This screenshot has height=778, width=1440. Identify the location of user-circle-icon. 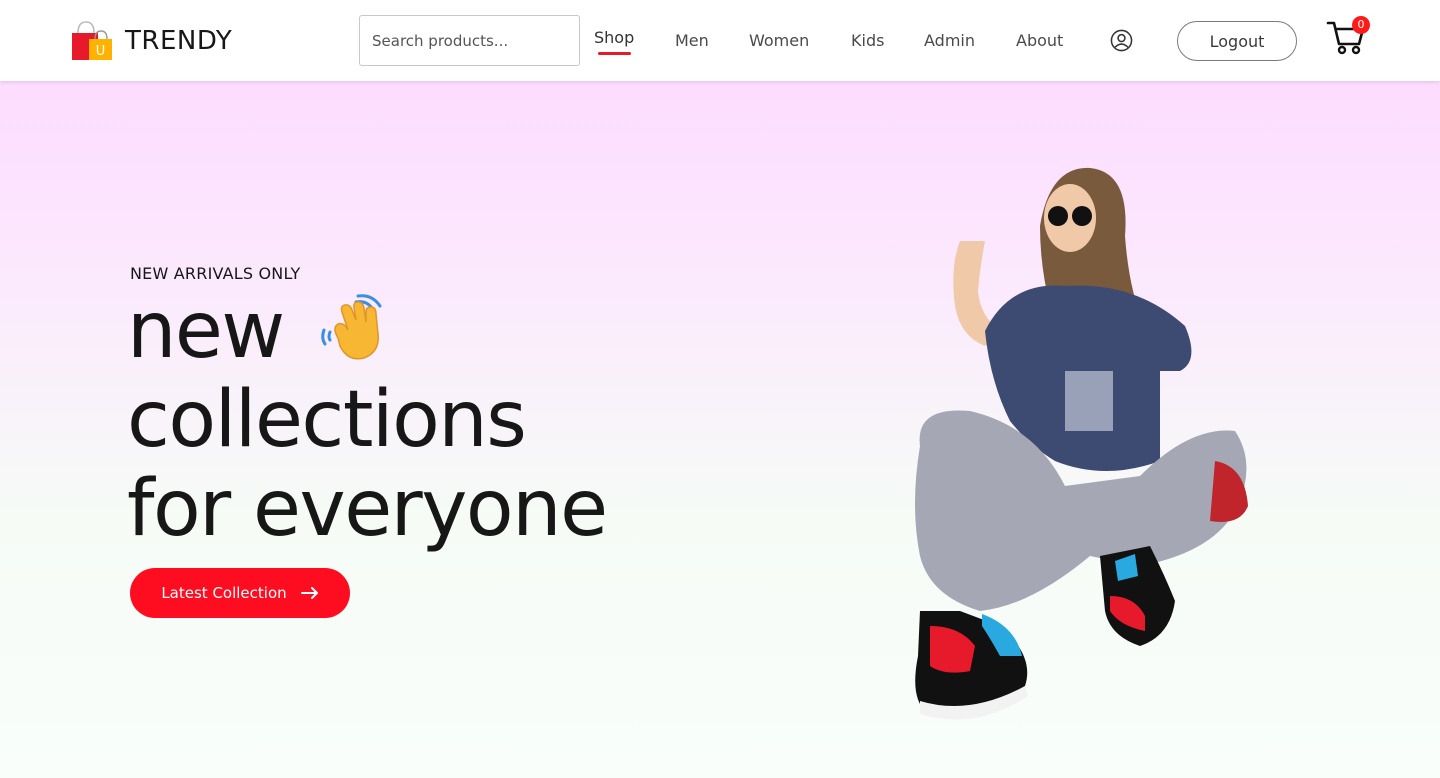
(1121, 40).